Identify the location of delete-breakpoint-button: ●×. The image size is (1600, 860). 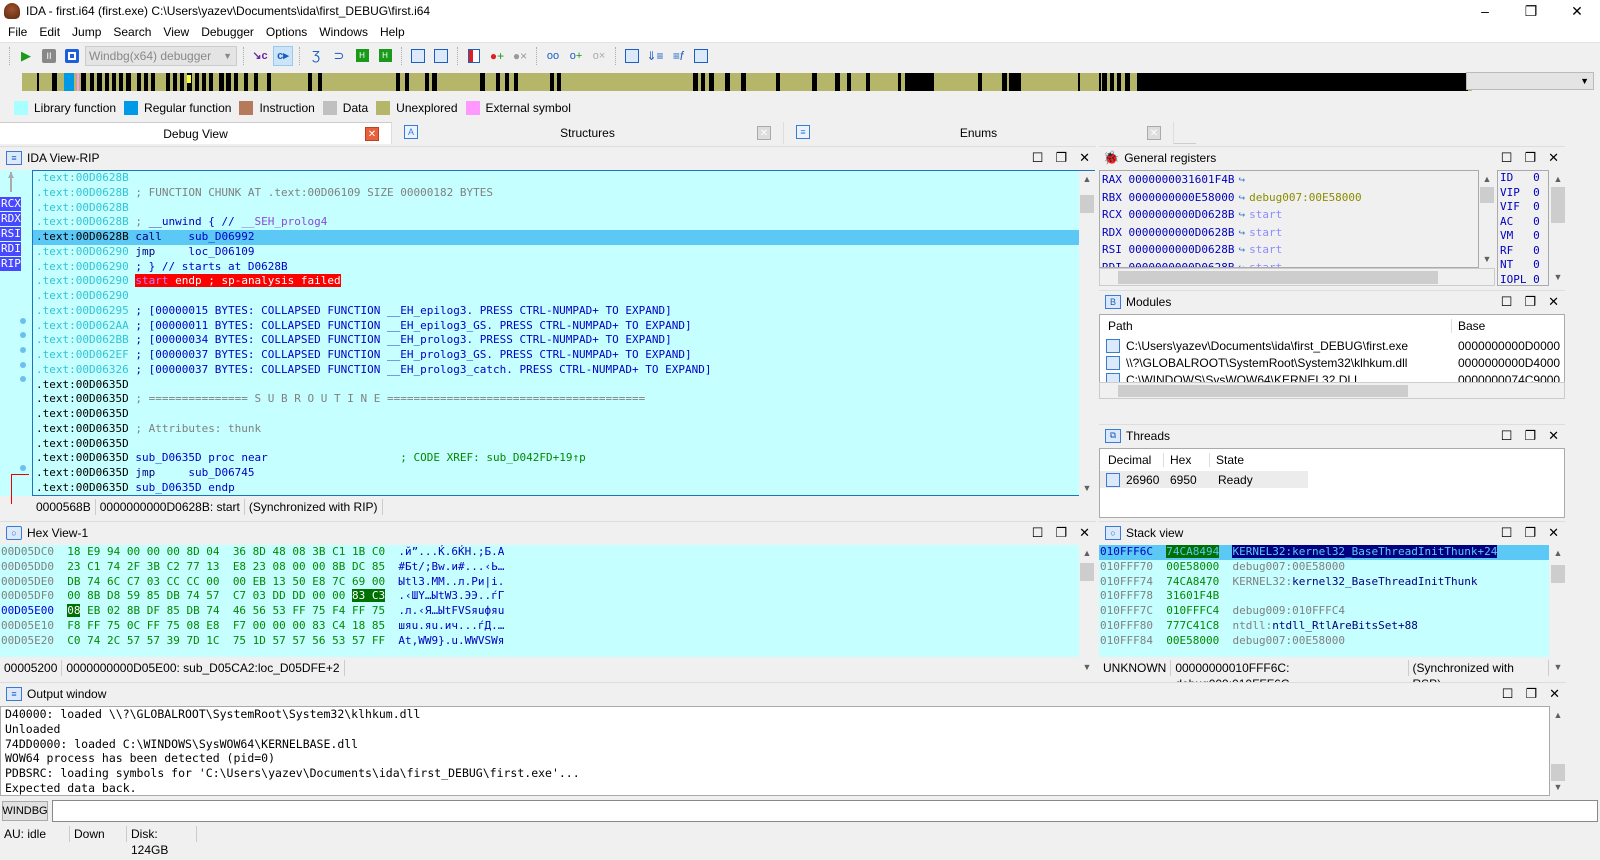
(520, 56).